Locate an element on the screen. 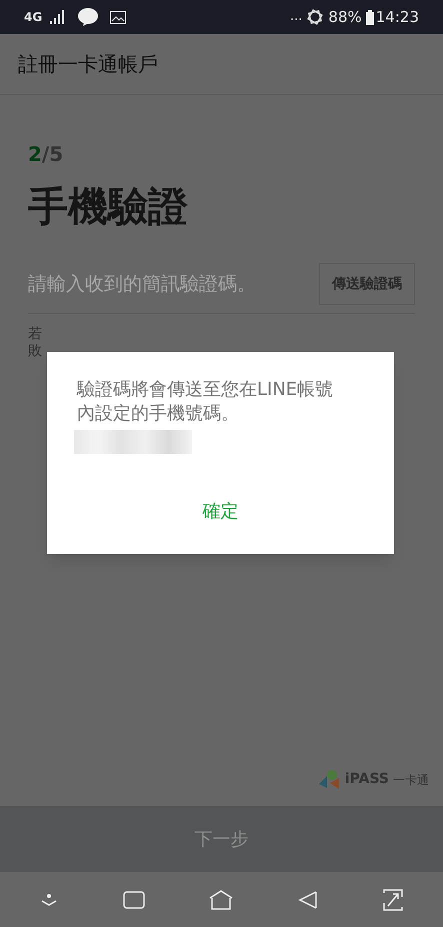 This screenshot has height=927, width=443. home-icon is located at coordinates (221, 900).